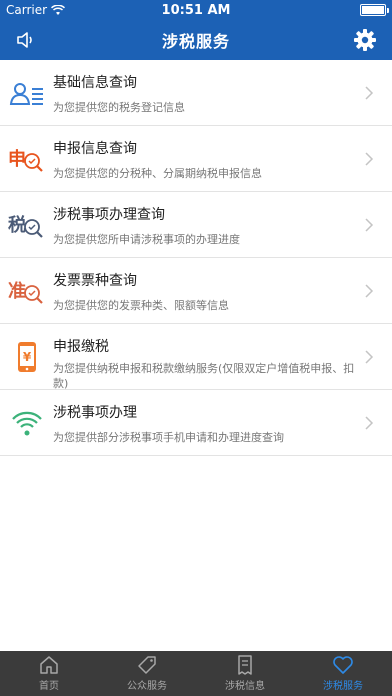 The height and width of the screenshot is (696, 392). I want to click on tax-search-icon: 税, so click(25, 226).